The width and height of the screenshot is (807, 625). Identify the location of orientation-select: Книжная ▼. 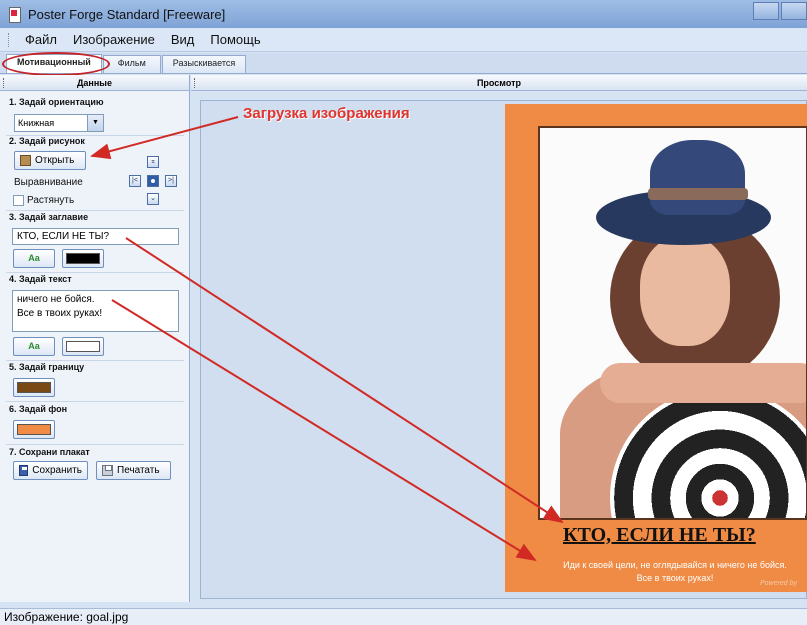
(59, 123).